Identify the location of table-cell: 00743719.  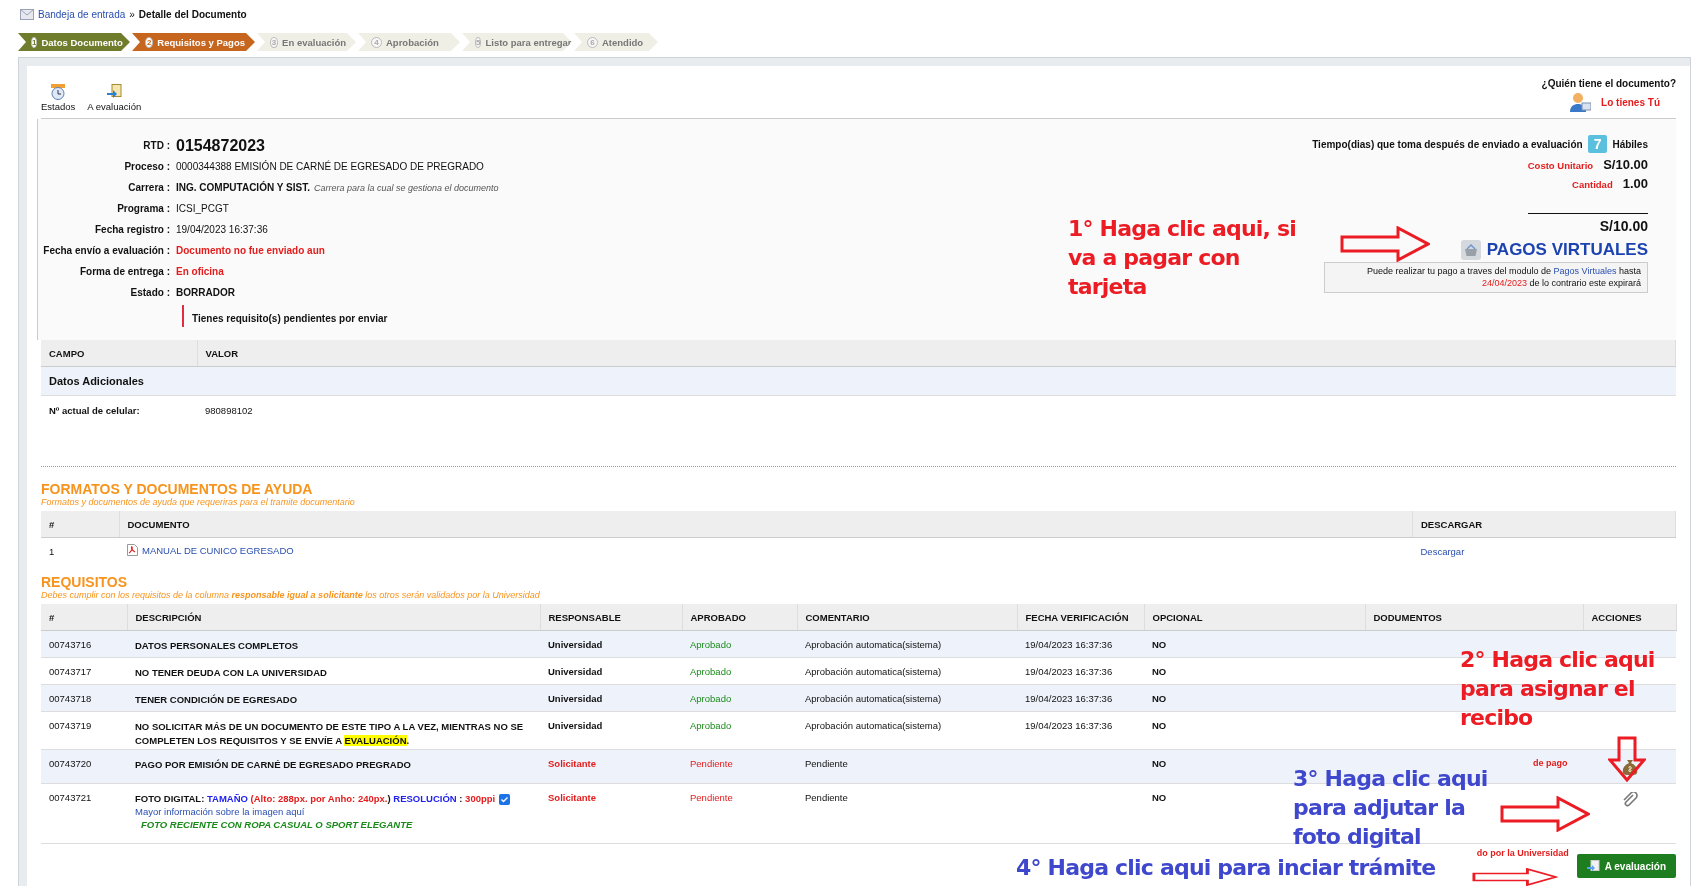
(84, 730).